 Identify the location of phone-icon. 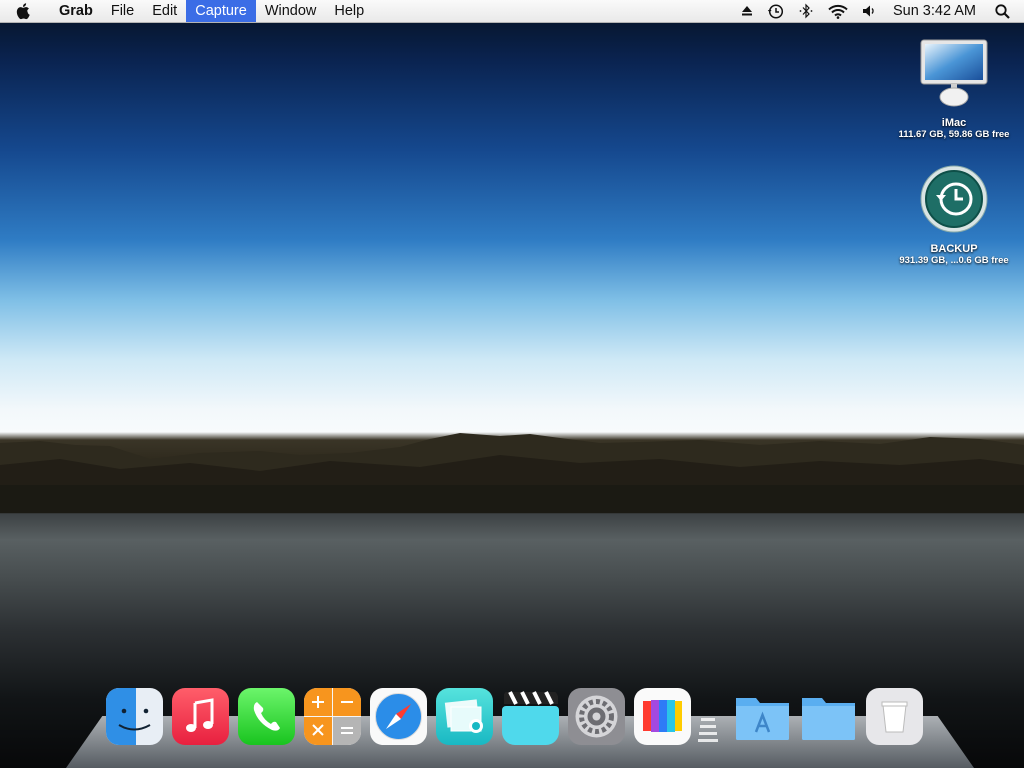
(266, 716).